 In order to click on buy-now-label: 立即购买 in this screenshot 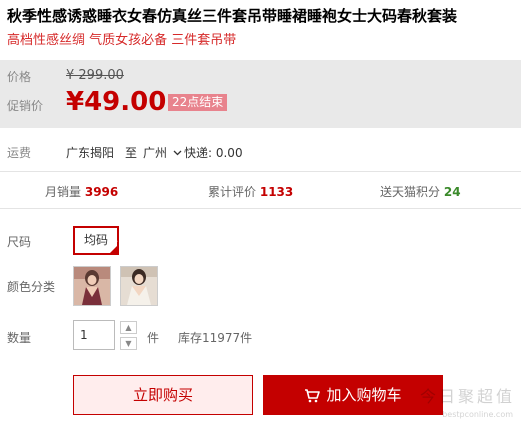, I will do `click(162, 395)`.